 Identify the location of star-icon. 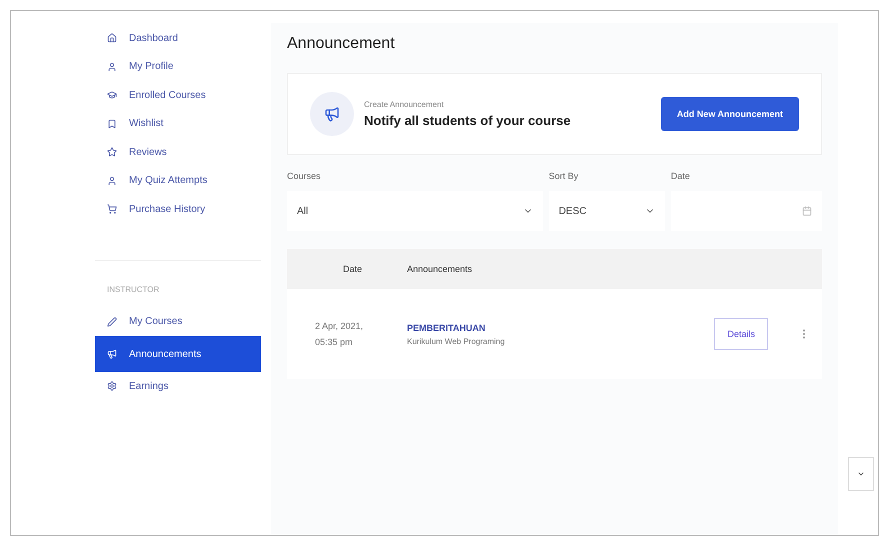
(112, 152).